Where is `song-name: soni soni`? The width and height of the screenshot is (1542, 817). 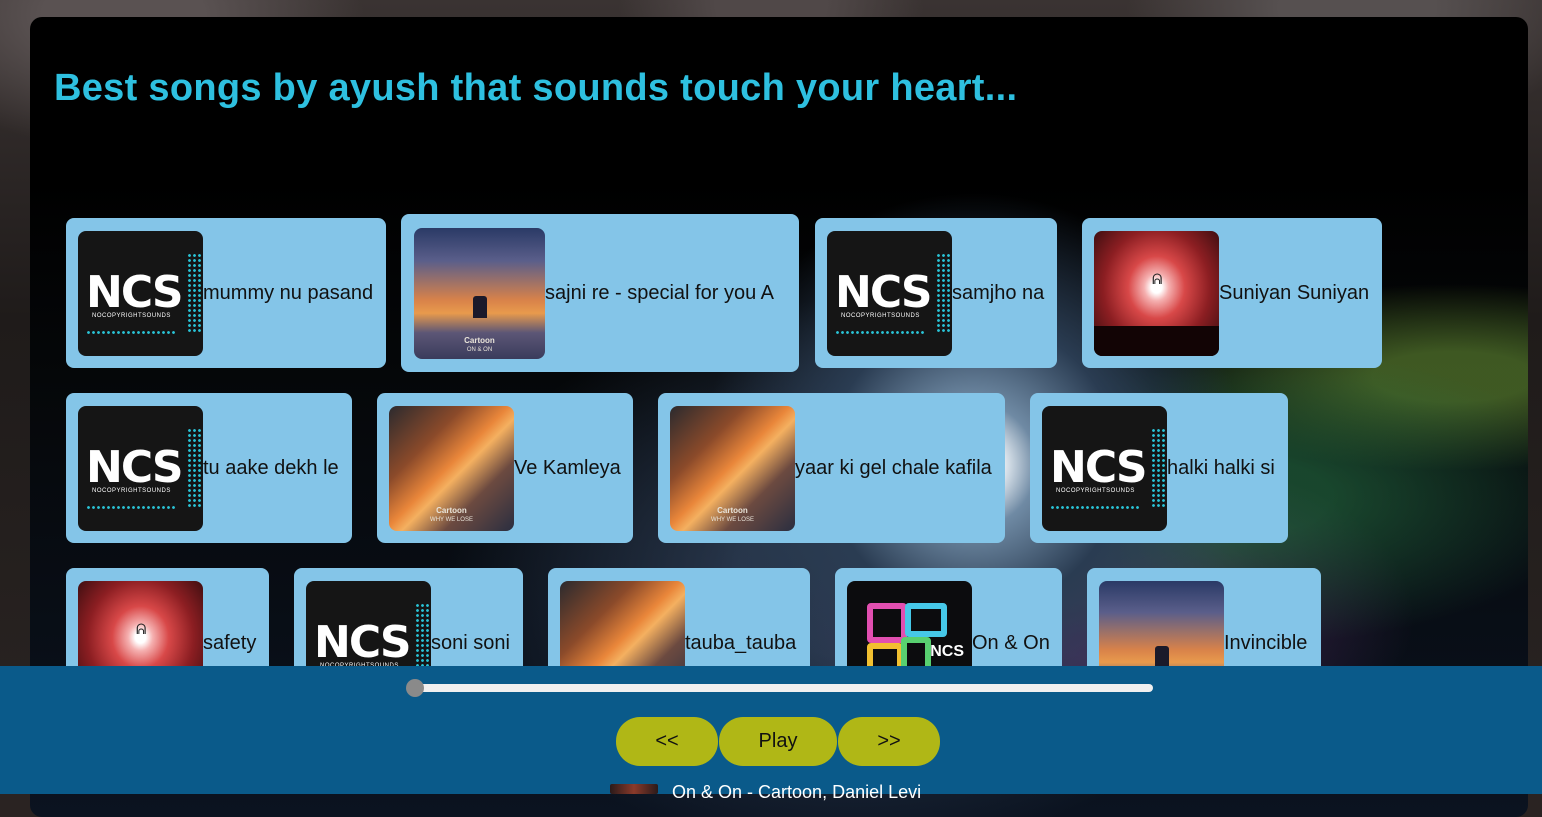 song-name: soni soni is located at coordinates (470, 642).